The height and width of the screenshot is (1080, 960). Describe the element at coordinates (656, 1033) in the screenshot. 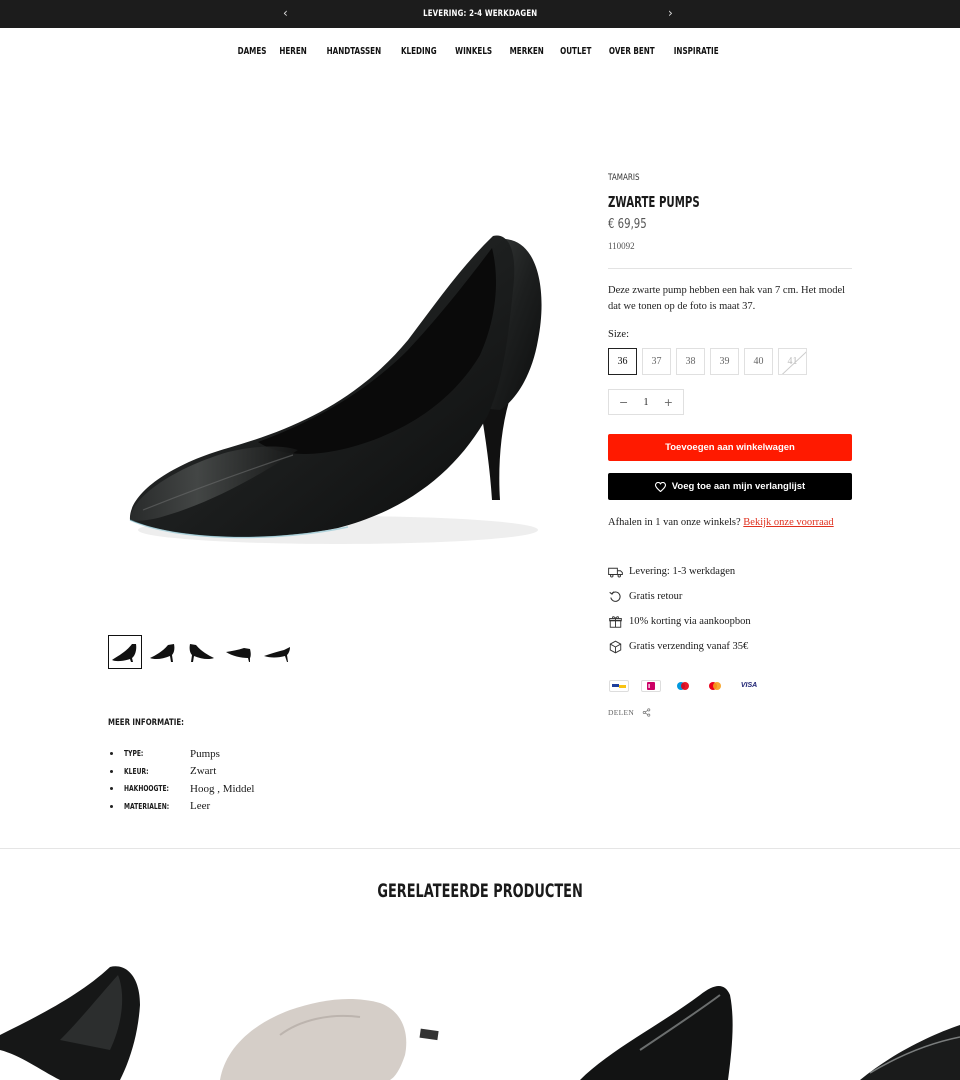

I see `related-product-3-image` at that location.